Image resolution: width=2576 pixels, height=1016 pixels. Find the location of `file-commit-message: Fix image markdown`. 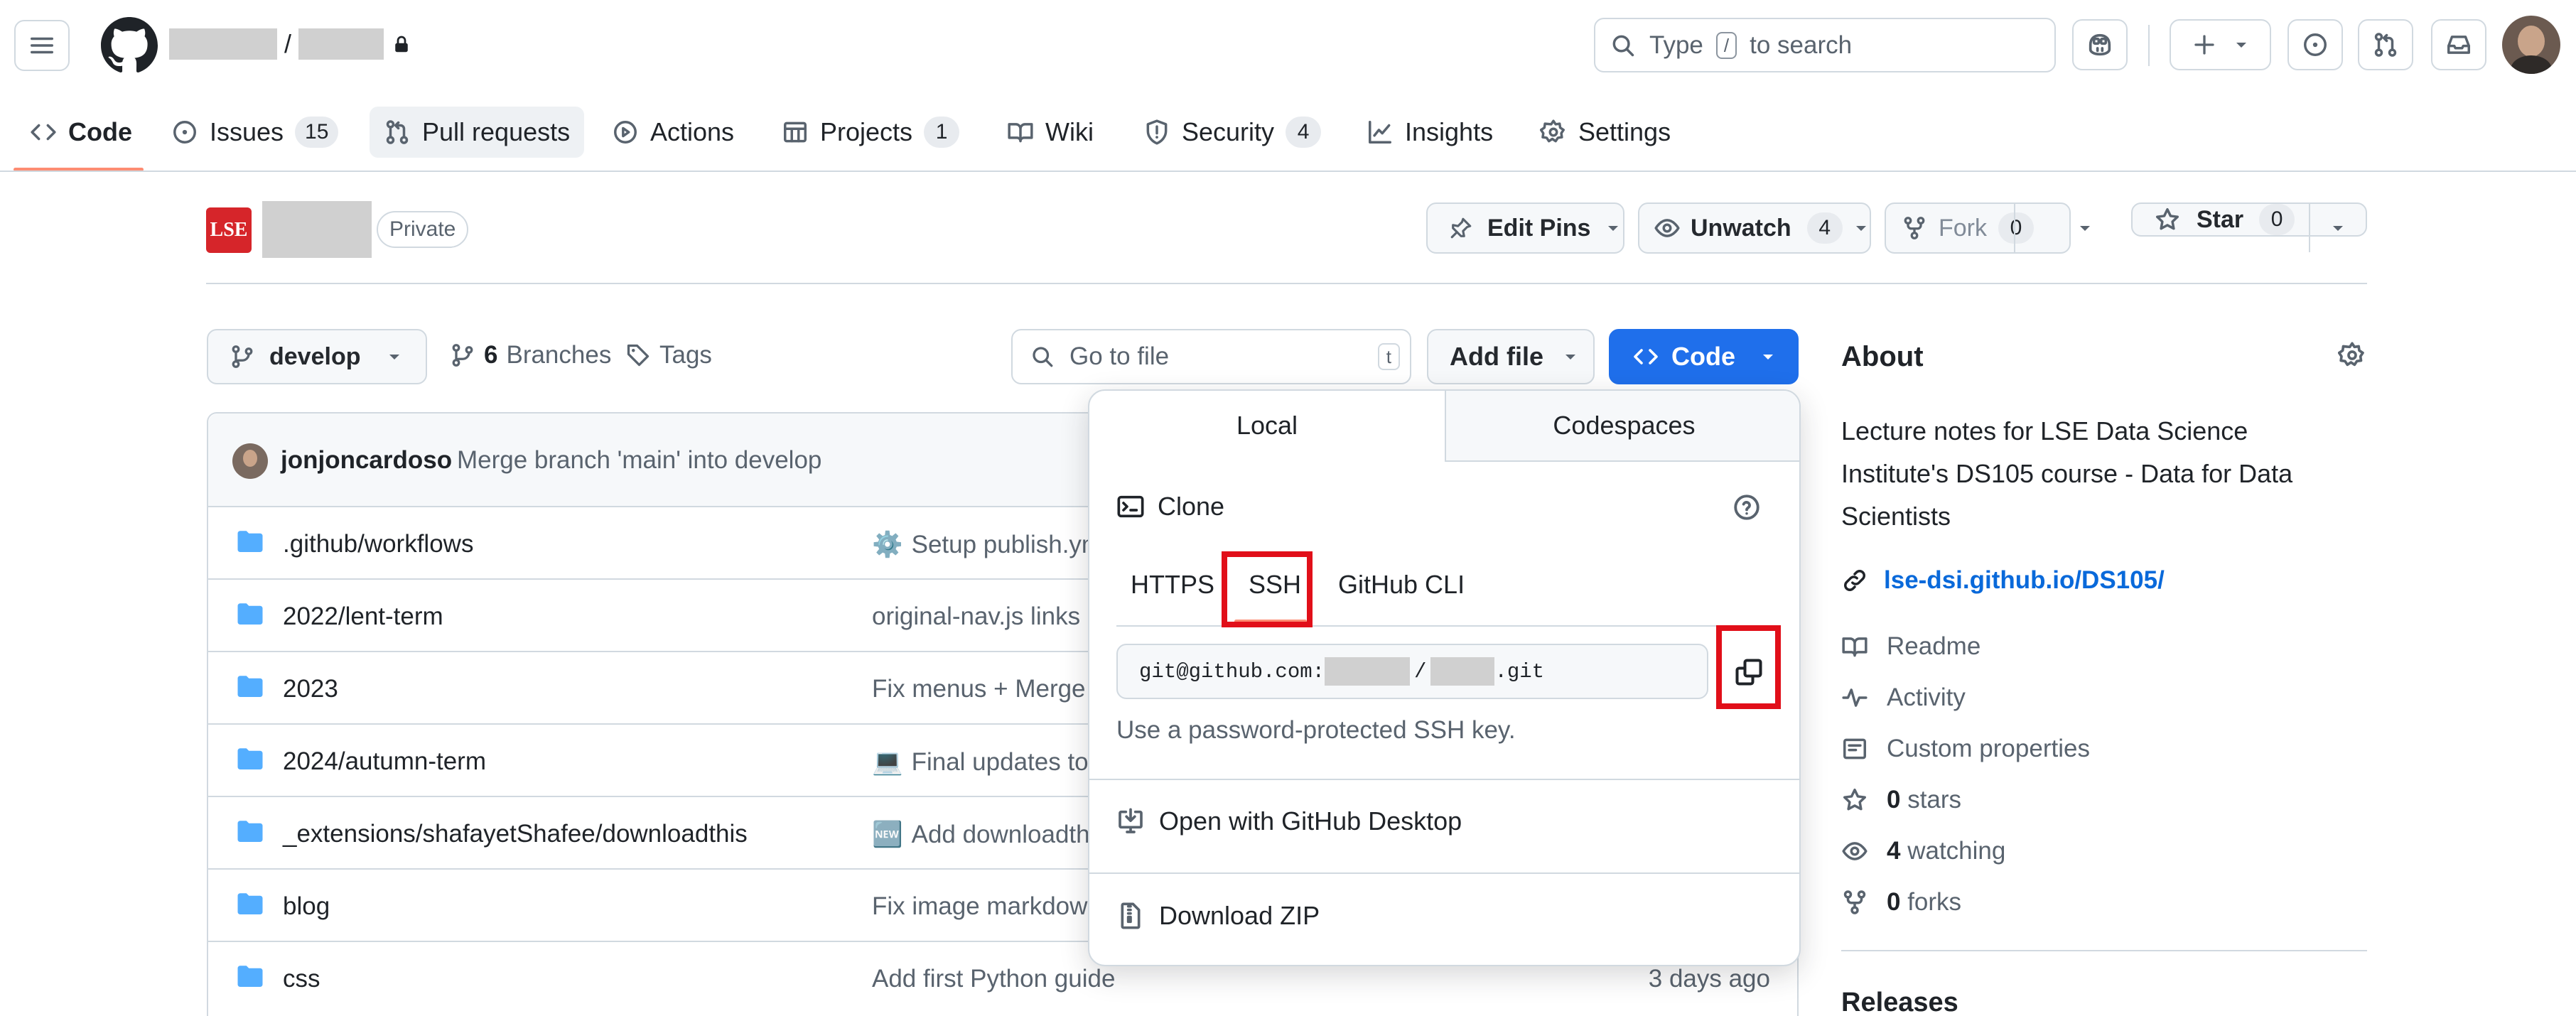

file-commit-message: Fix image markdown is located at coordinates (986, 906).